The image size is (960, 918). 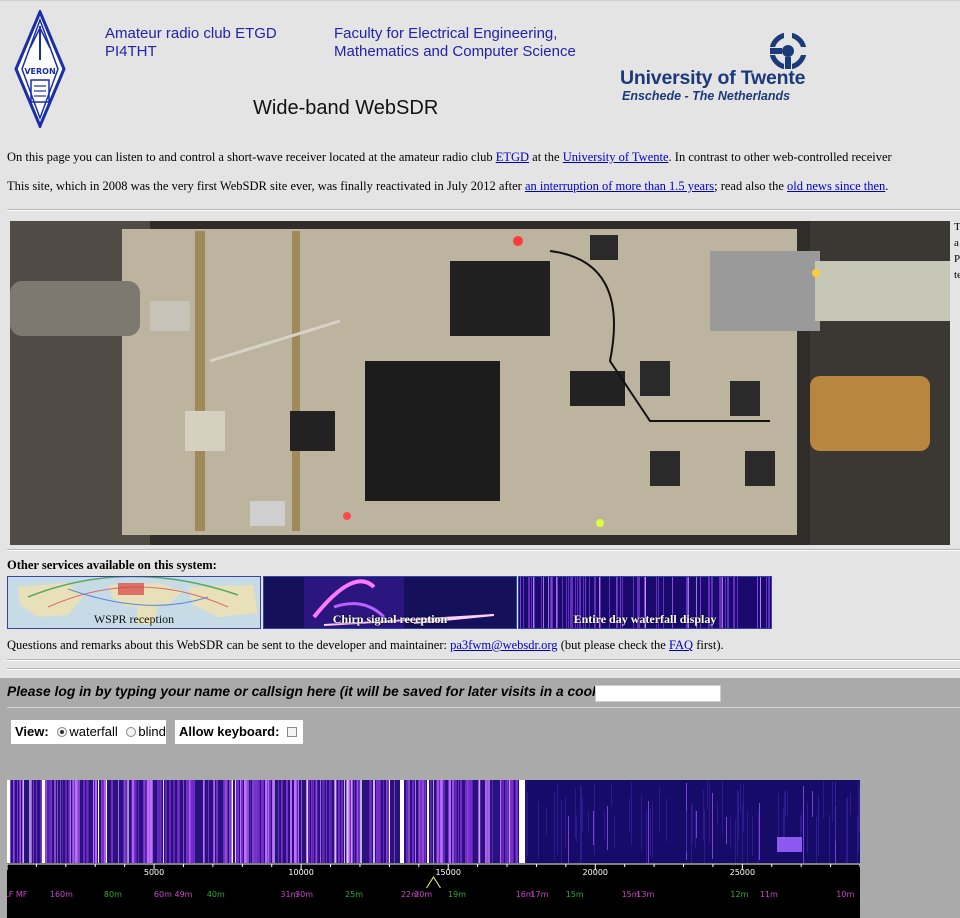 What do you see at coordinates (292, 732) in the screenshot?
I see `allow-keyboard-checkbox` at bounding box center [292, 732].